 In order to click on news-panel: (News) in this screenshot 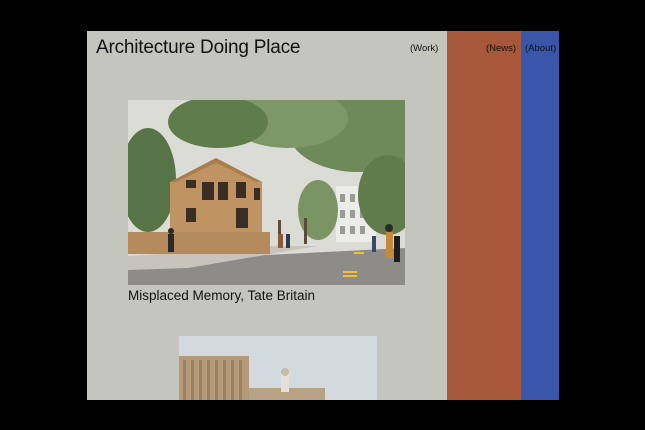, I will do `click(484, 215)`.